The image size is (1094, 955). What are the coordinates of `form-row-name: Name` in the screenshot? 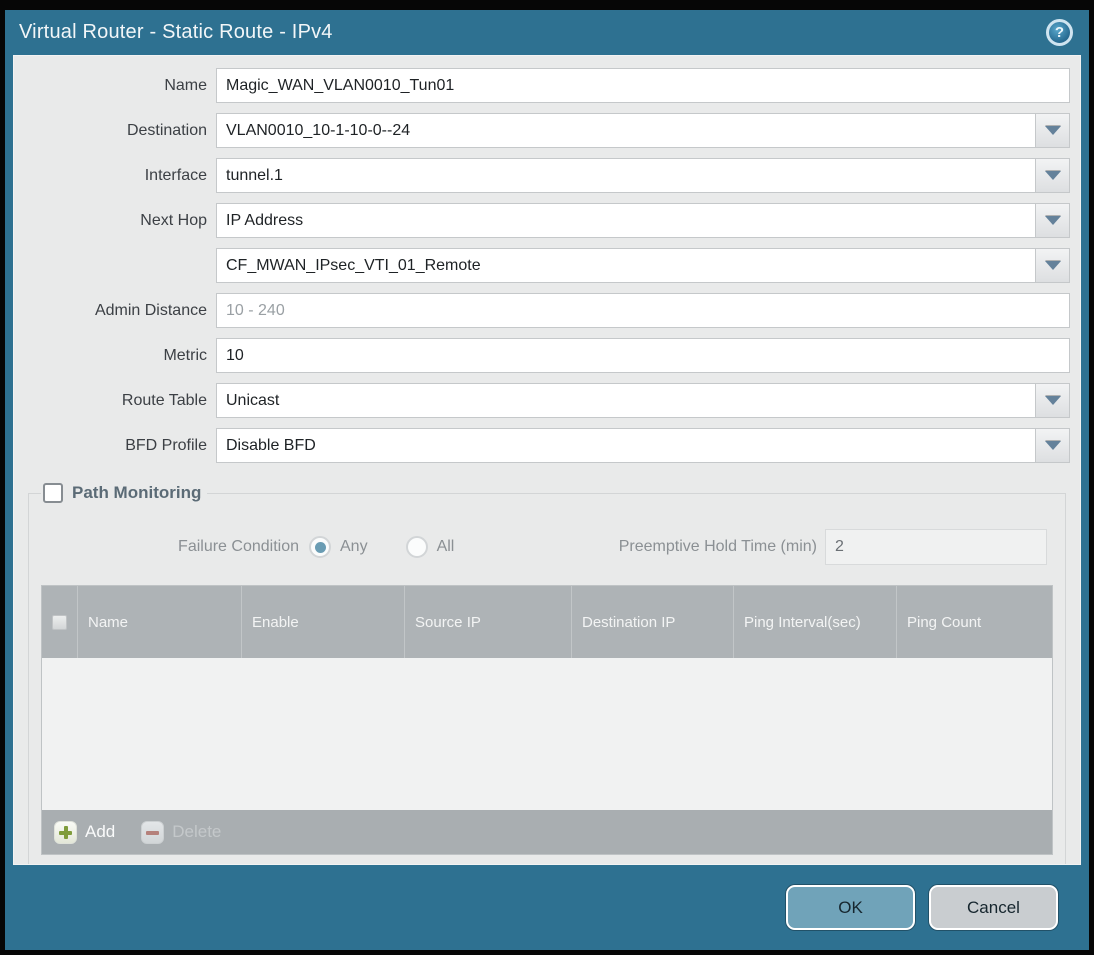 It's located at (548, 85).